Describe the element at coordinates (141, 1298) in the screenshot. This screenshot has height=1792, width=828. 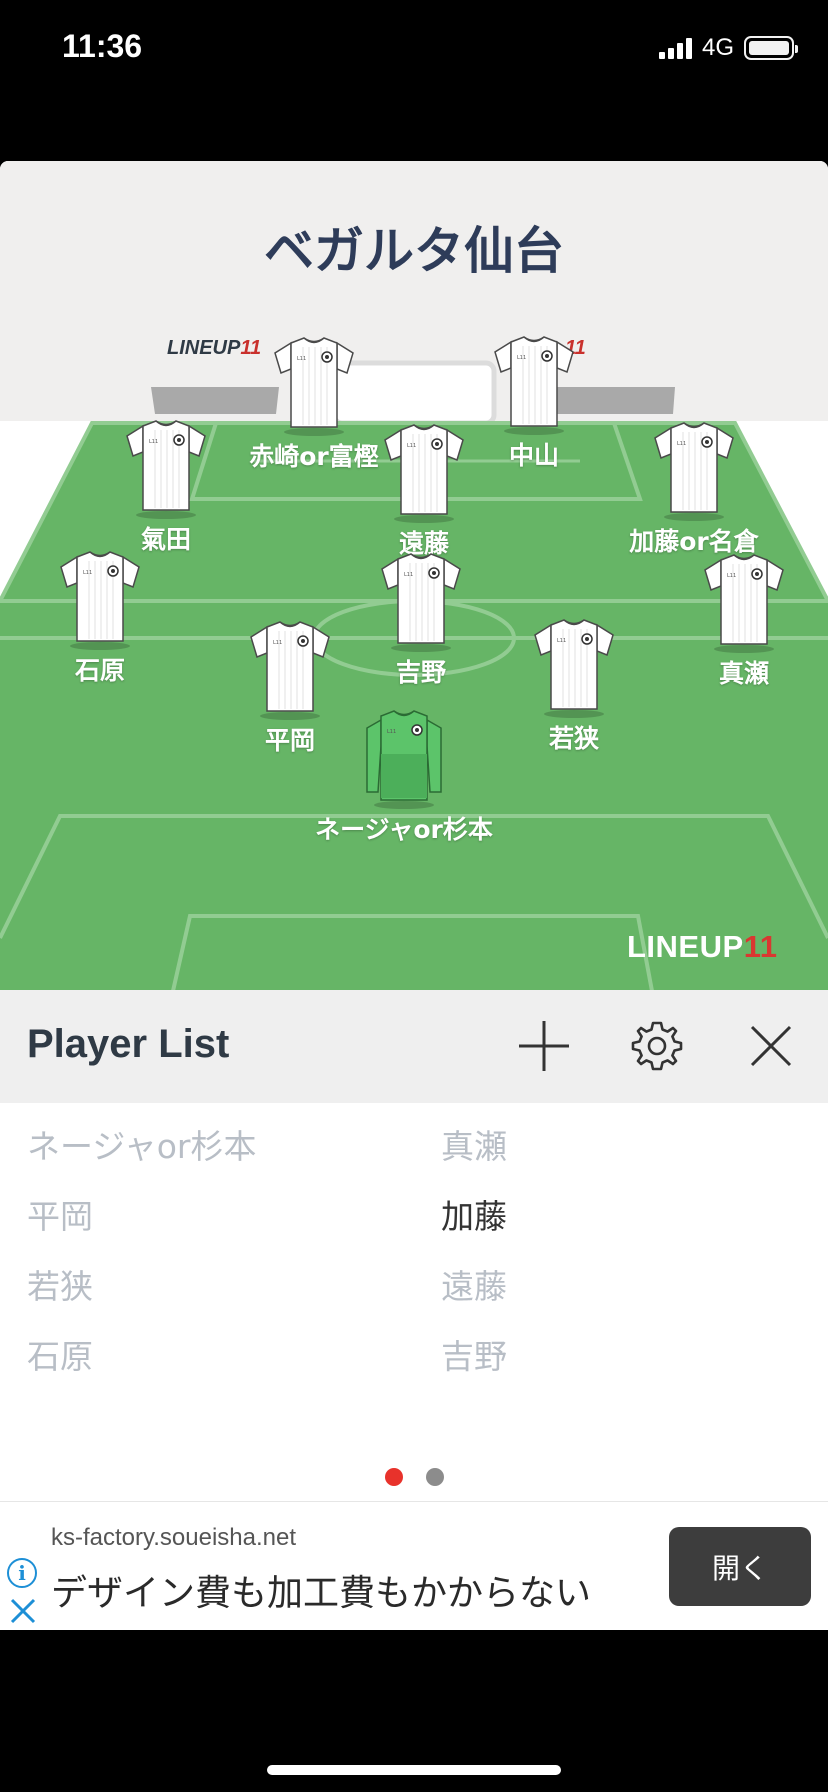
I see `player-list-item: 若狭` at that location.